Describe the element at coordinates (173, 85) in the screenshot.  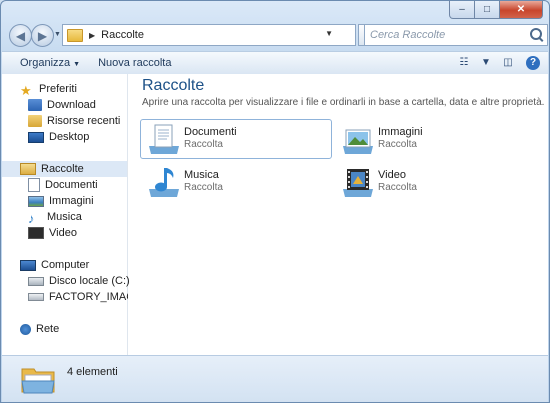
I see `page-title: Raccolte` at that location.